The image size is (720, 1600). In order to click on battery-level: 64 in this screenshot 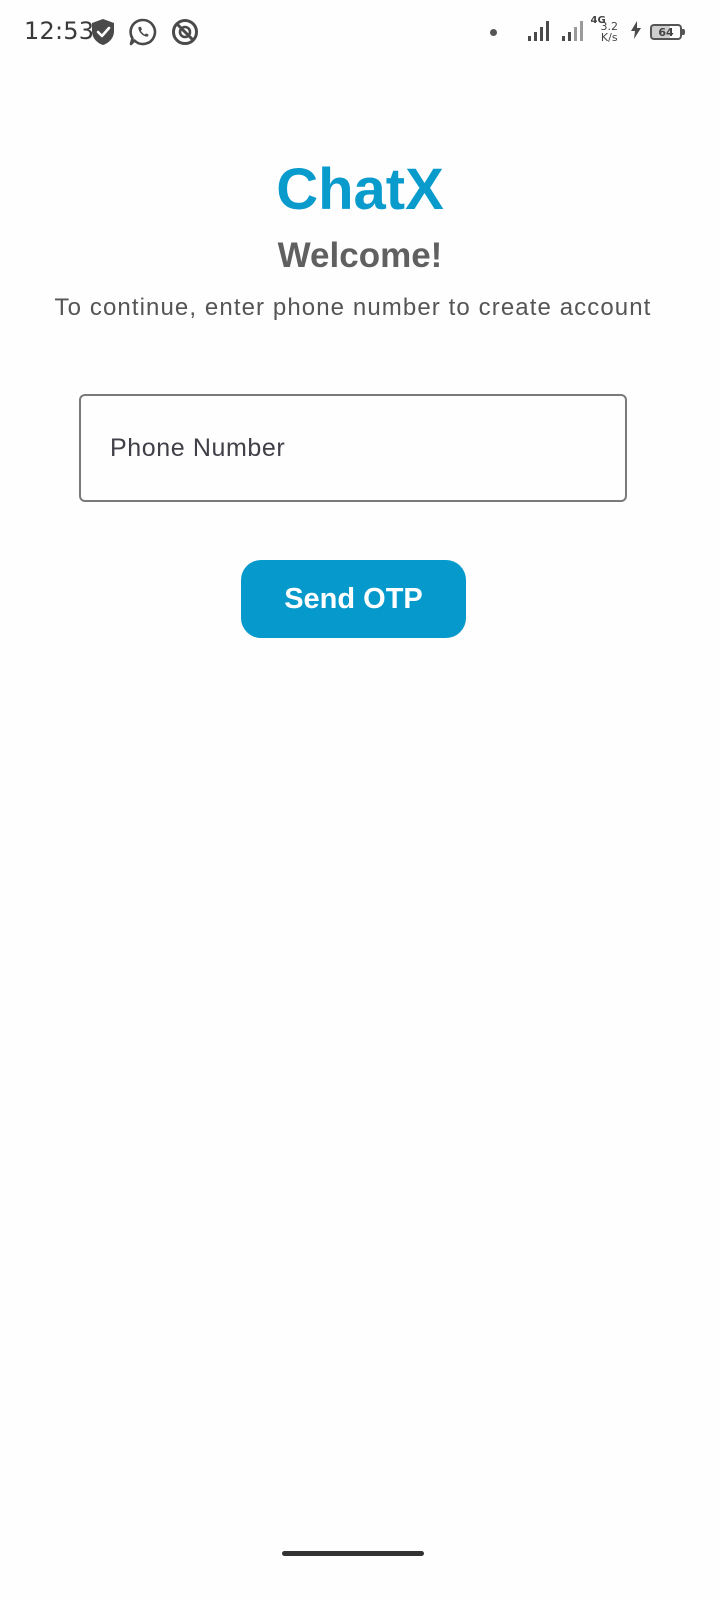, I will do `click(666, 32)`.